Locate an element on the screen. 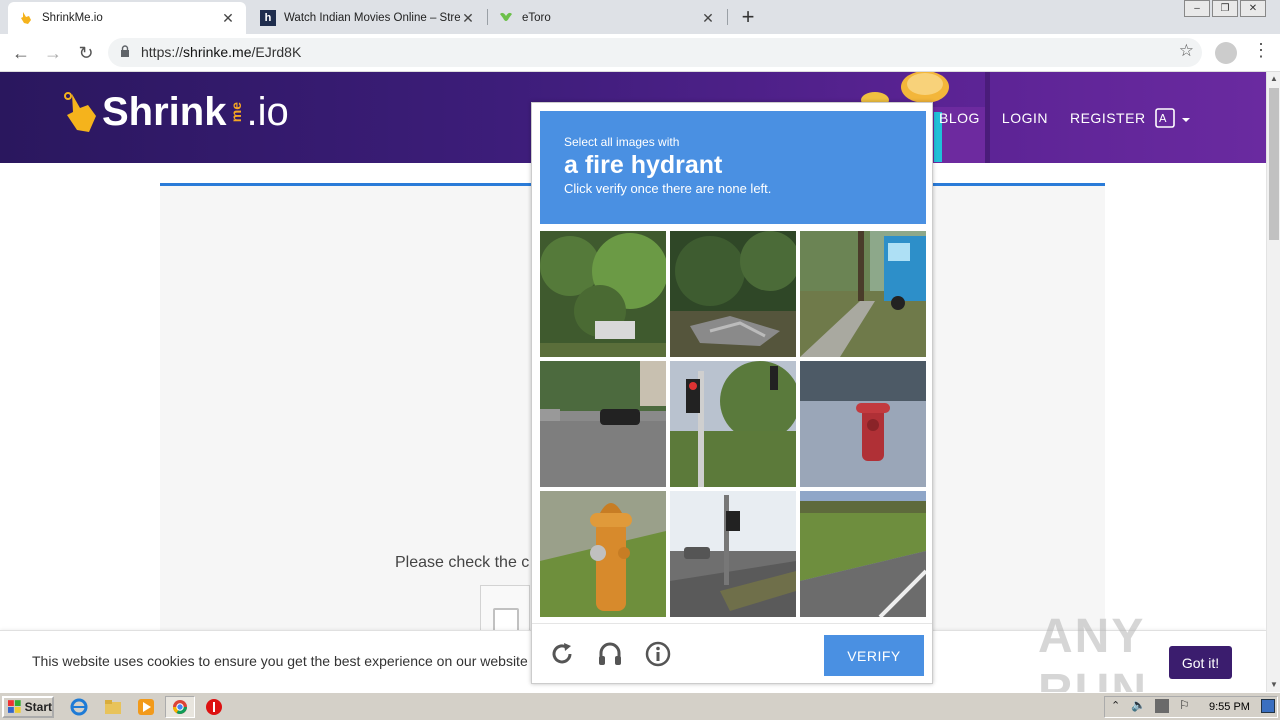 The image size is (1280, 720). url-host: shrinke.me is located at coordinates (217, 52).